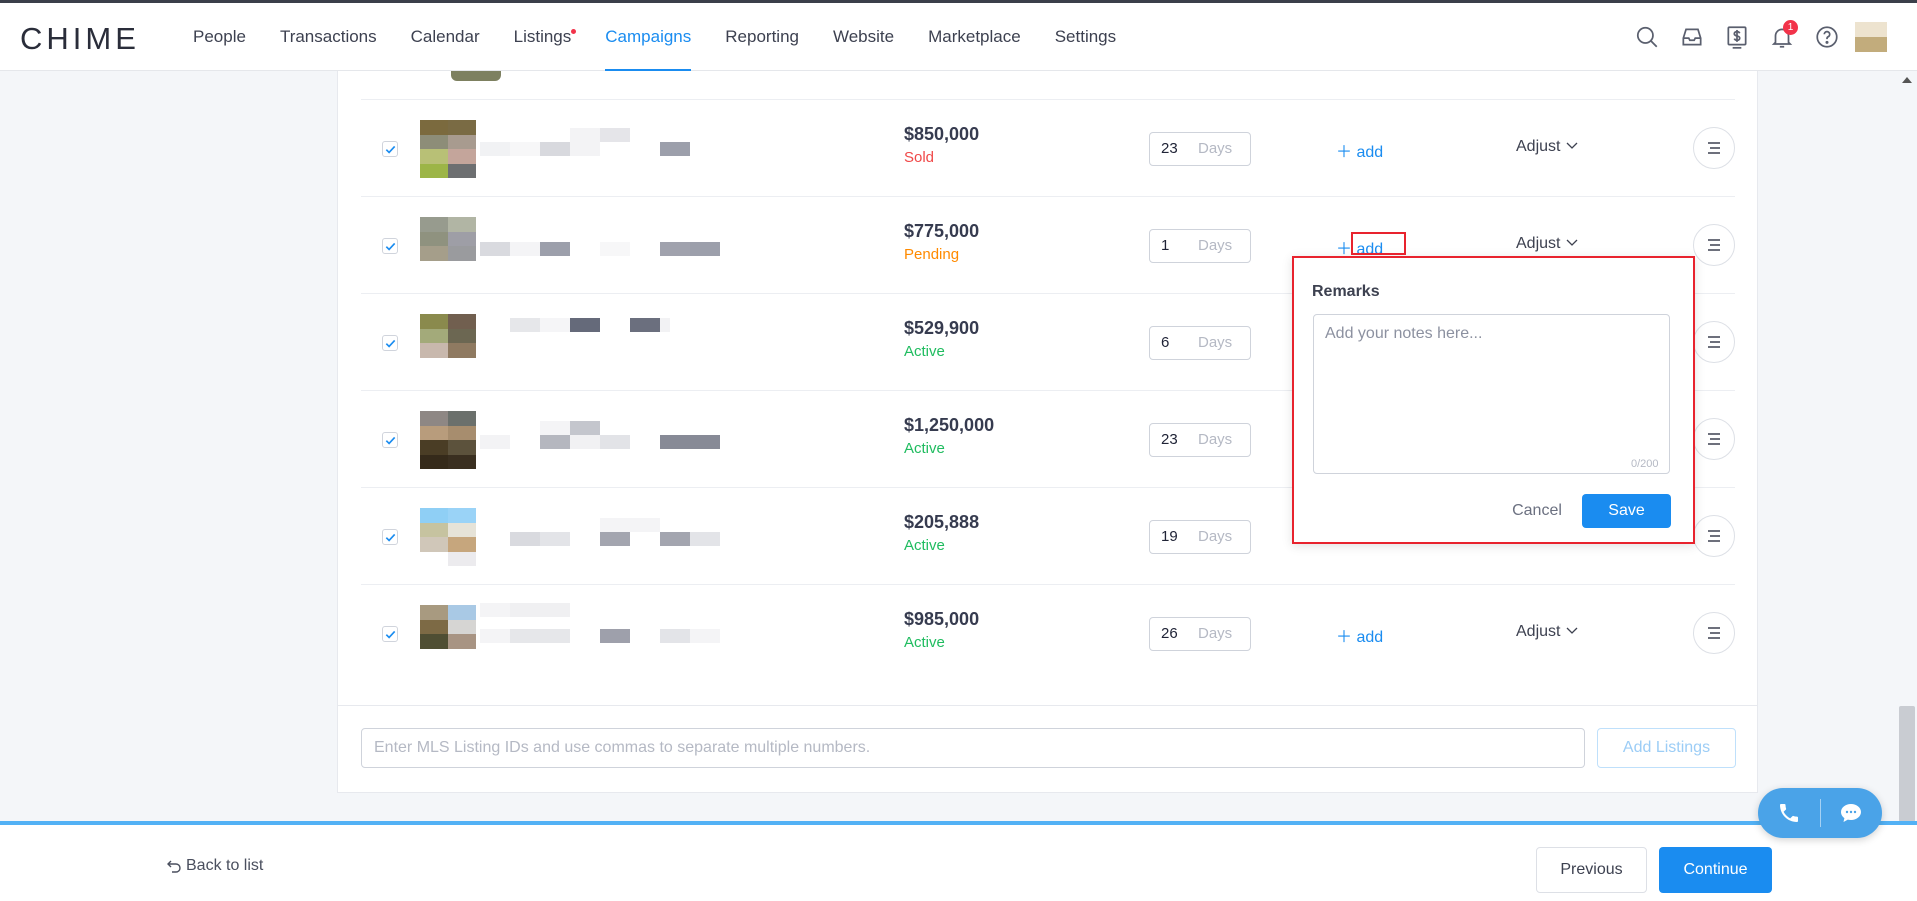 This screenshot has height=901, width=1917. Describe the element at coordinates (219, 37) in the screenshot. I see `nav-people: People` at that location.